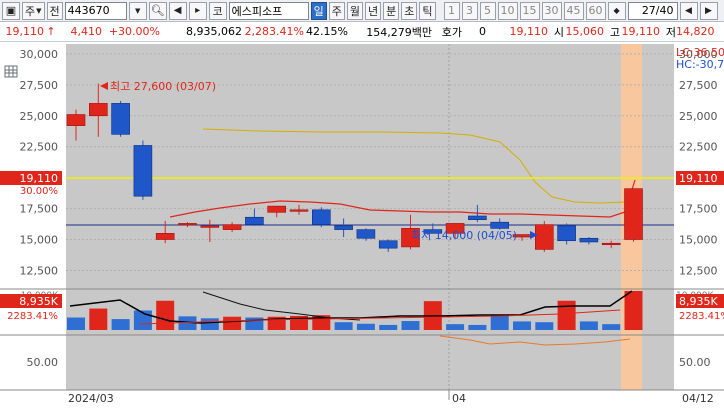 This screenshot has width=724, height=413. I want to click on stock-code-input, so click(95, 10).